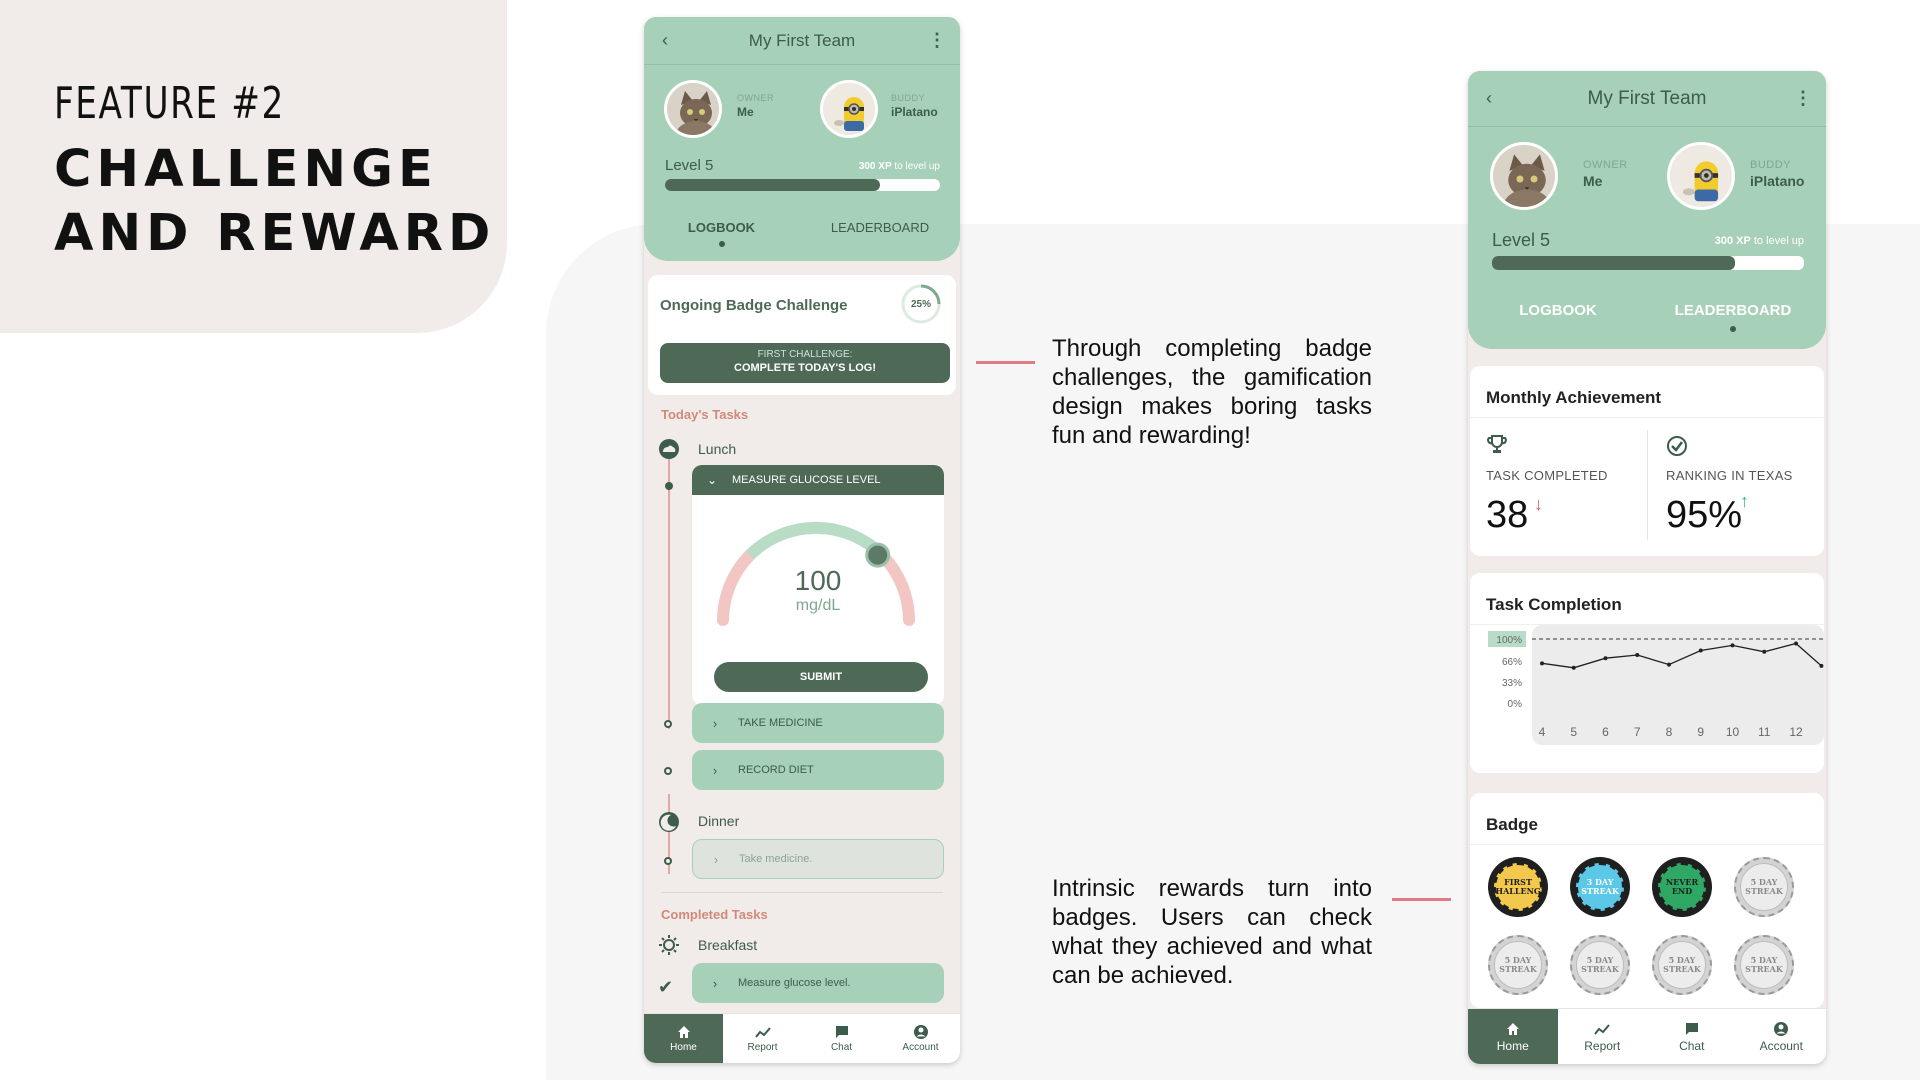  What do you see at coordinates (776, 859) in the screenshot?
I see `dinner-task-label: Take medicine.` at bounding box center [776, 859].